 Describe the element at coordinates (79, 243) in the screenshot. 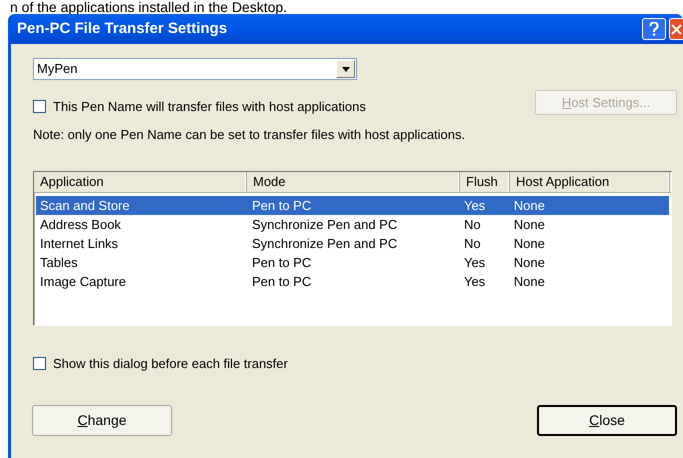

I see `table-cell-text: Internet Links` at that location.